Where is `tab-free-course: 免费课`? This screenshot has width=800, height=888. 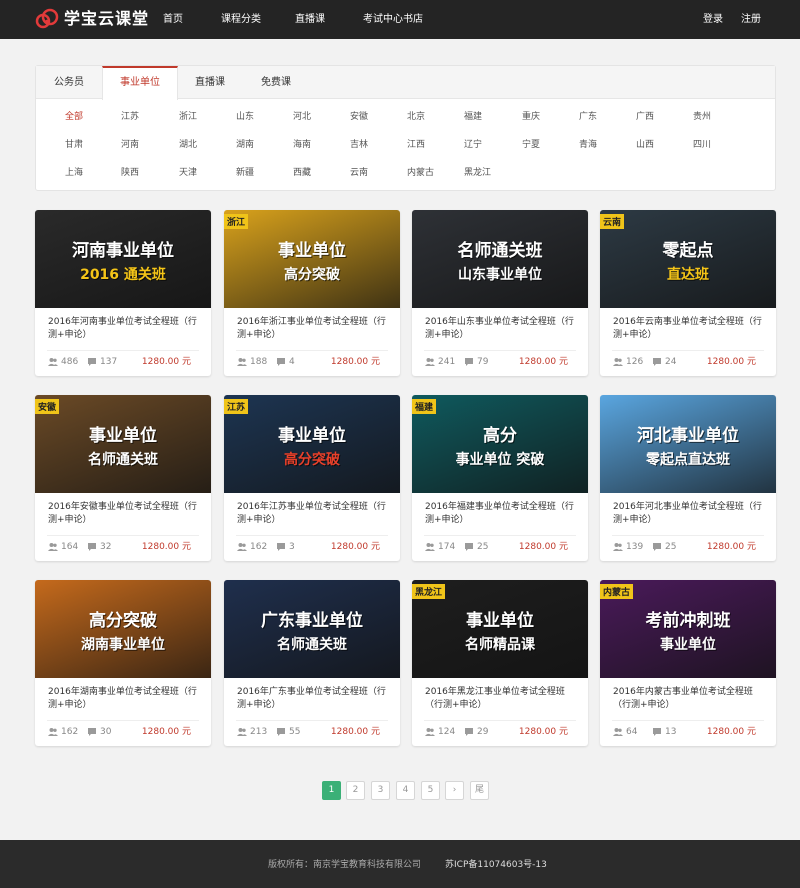 tab-free-course: 免费课 is located at coordinates (276, 82).